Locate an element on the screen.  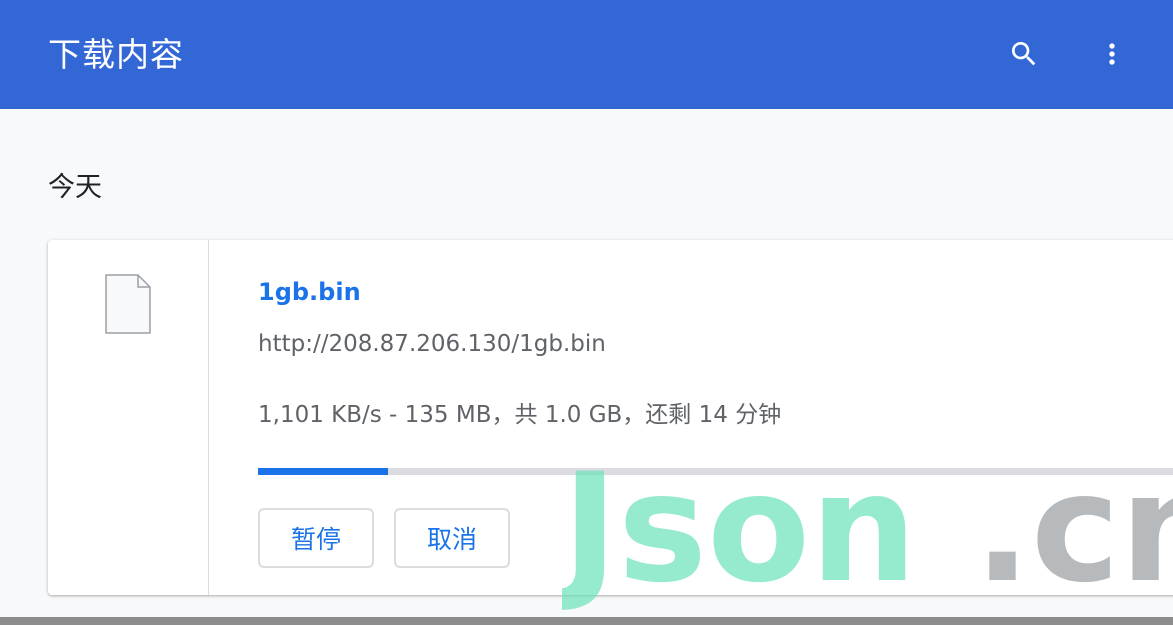
cancel-button: 取消 is located at coordinates (452, 538).